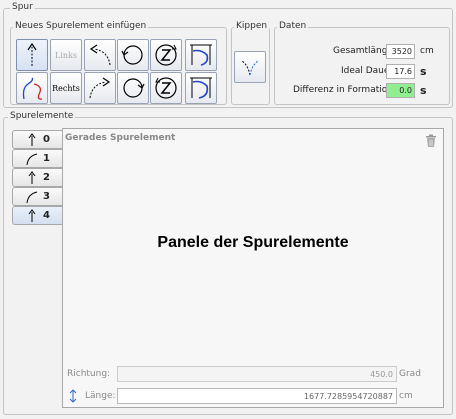 This screenshot has height=419, width=456. Describe the element at coordinates (410, 374) in the screenshot. I see `richtung-unit: Grad` at that location.